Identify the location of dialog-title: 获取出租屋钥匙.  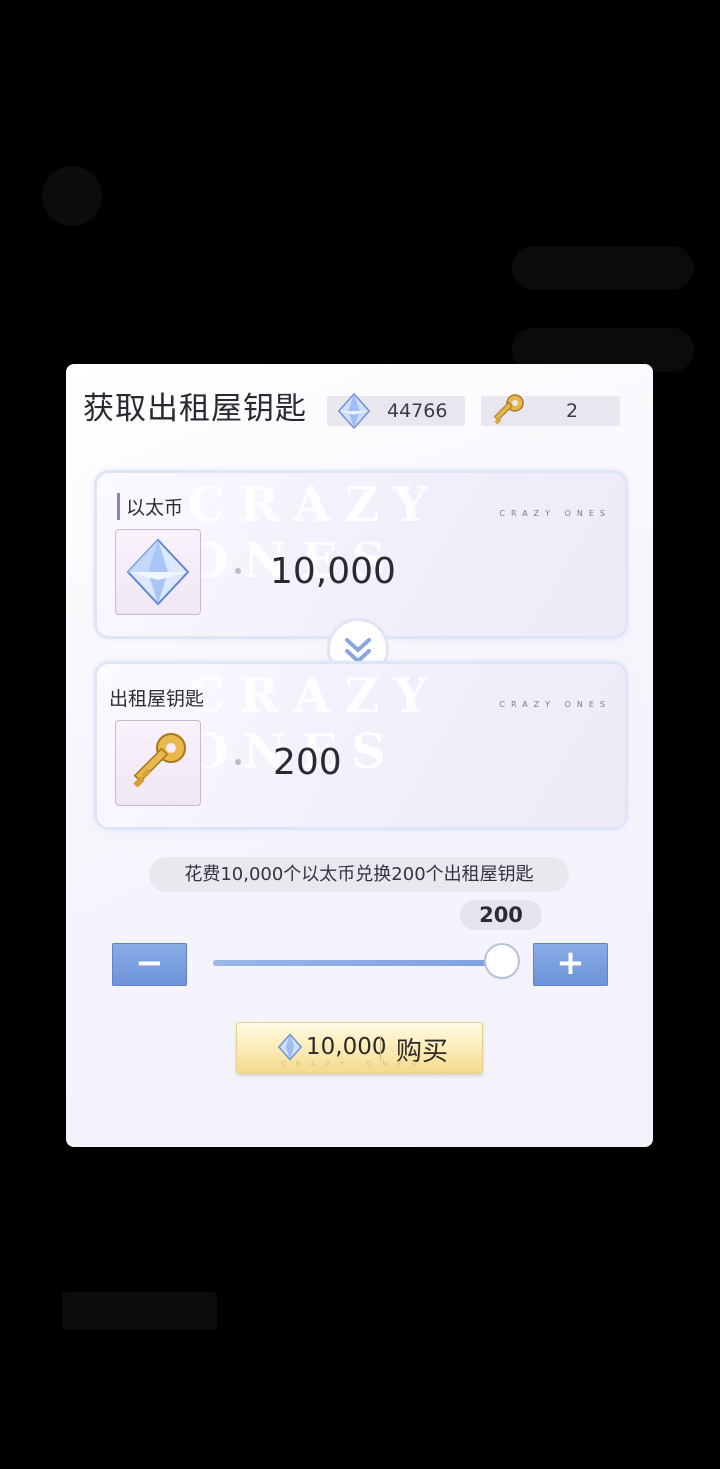
(195, 409).